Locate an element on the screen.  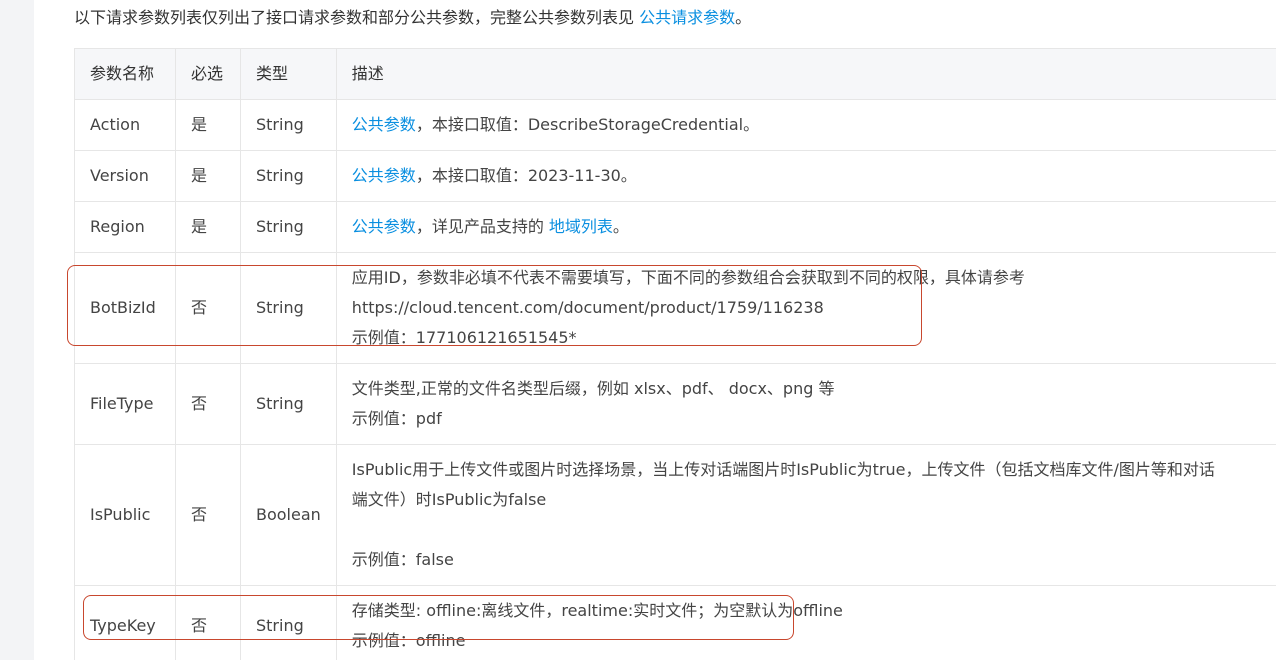
param-type: Boolean is located at coordinates (288, 515).